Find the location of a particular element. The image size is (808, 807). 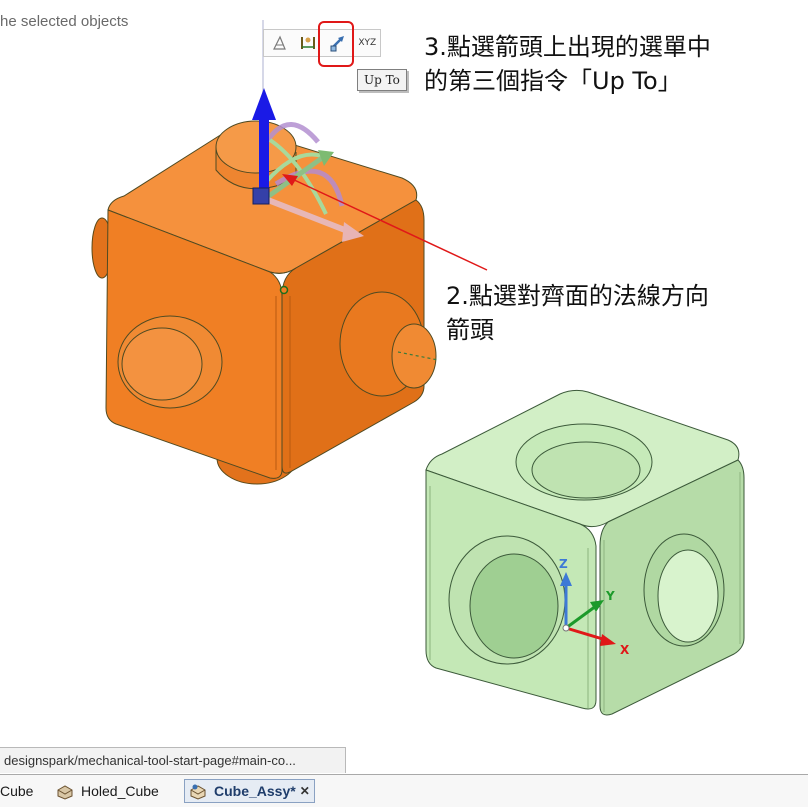

tab-label: Cube is located at coordinates (17, 791).